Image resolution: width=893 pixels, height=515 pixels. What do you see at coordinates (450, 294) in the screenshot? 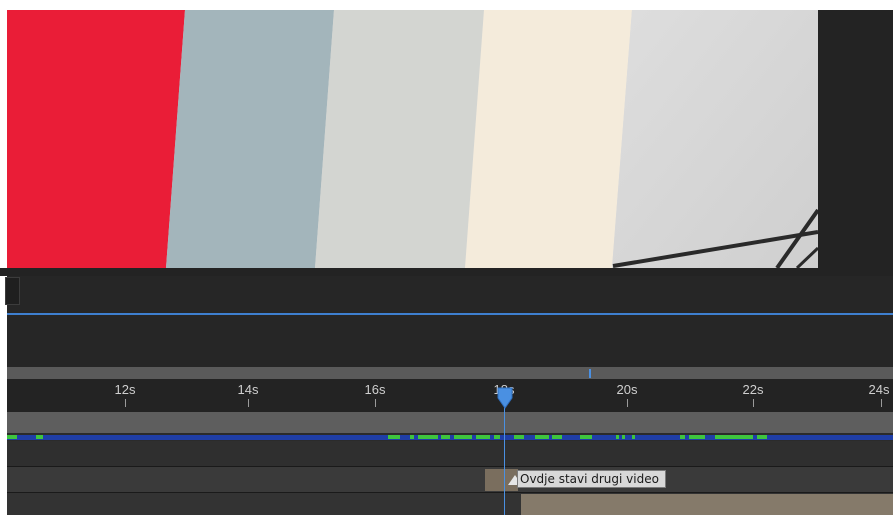
I see `timeline-controls-area` at bounding box center [450, 294].